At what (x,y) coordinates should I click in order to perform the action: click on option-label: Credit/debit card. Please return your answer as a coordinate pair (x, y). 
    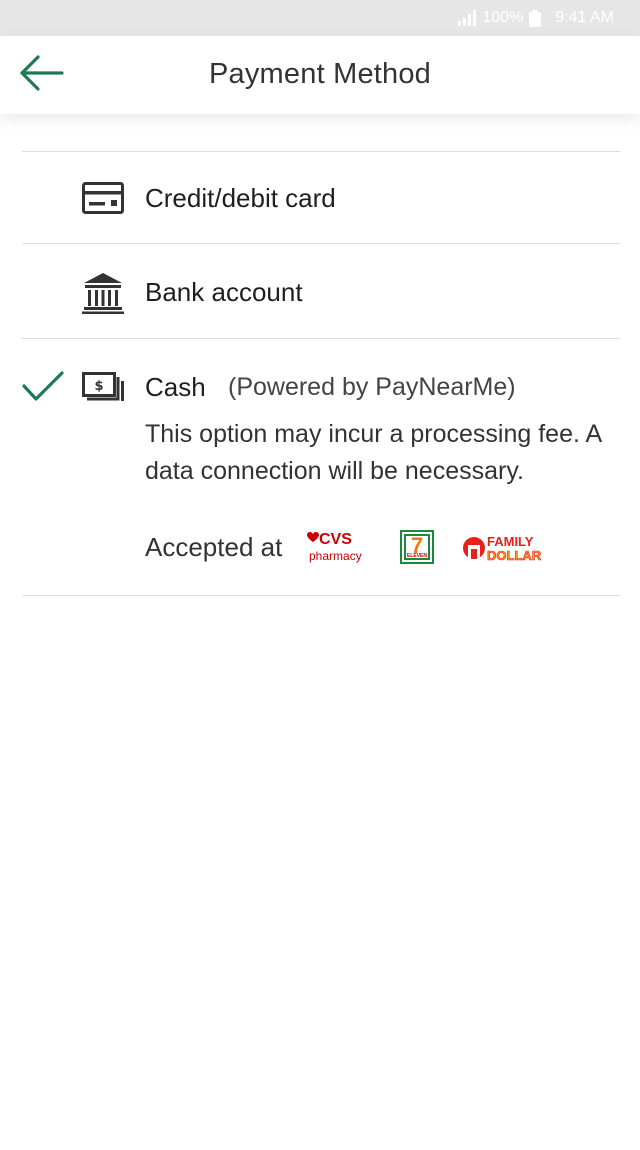
    Looking at the image, I should click on (240, 198).